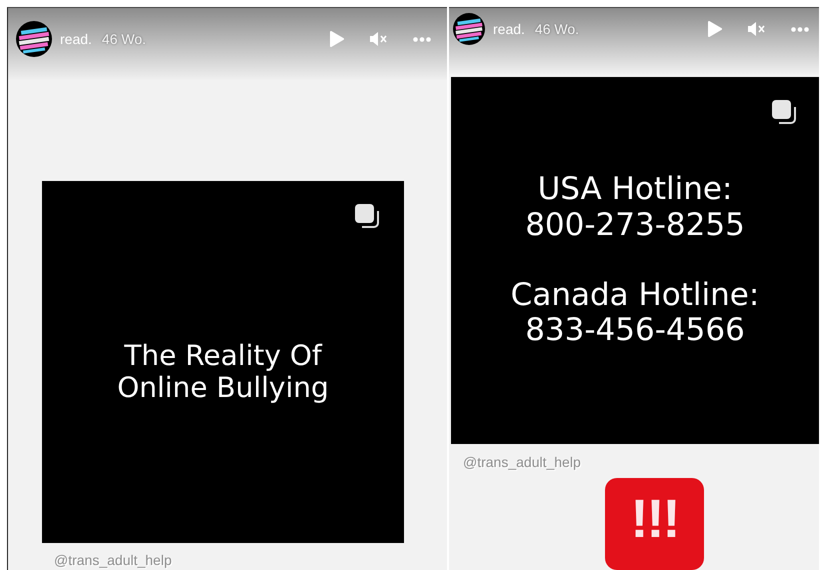 The width and height of the screenshot is (820, 570). Describe the element at coordinates (635, 208) in the screenshot. I see `post-text: USA Hotline: 800-273-8255` at that location.